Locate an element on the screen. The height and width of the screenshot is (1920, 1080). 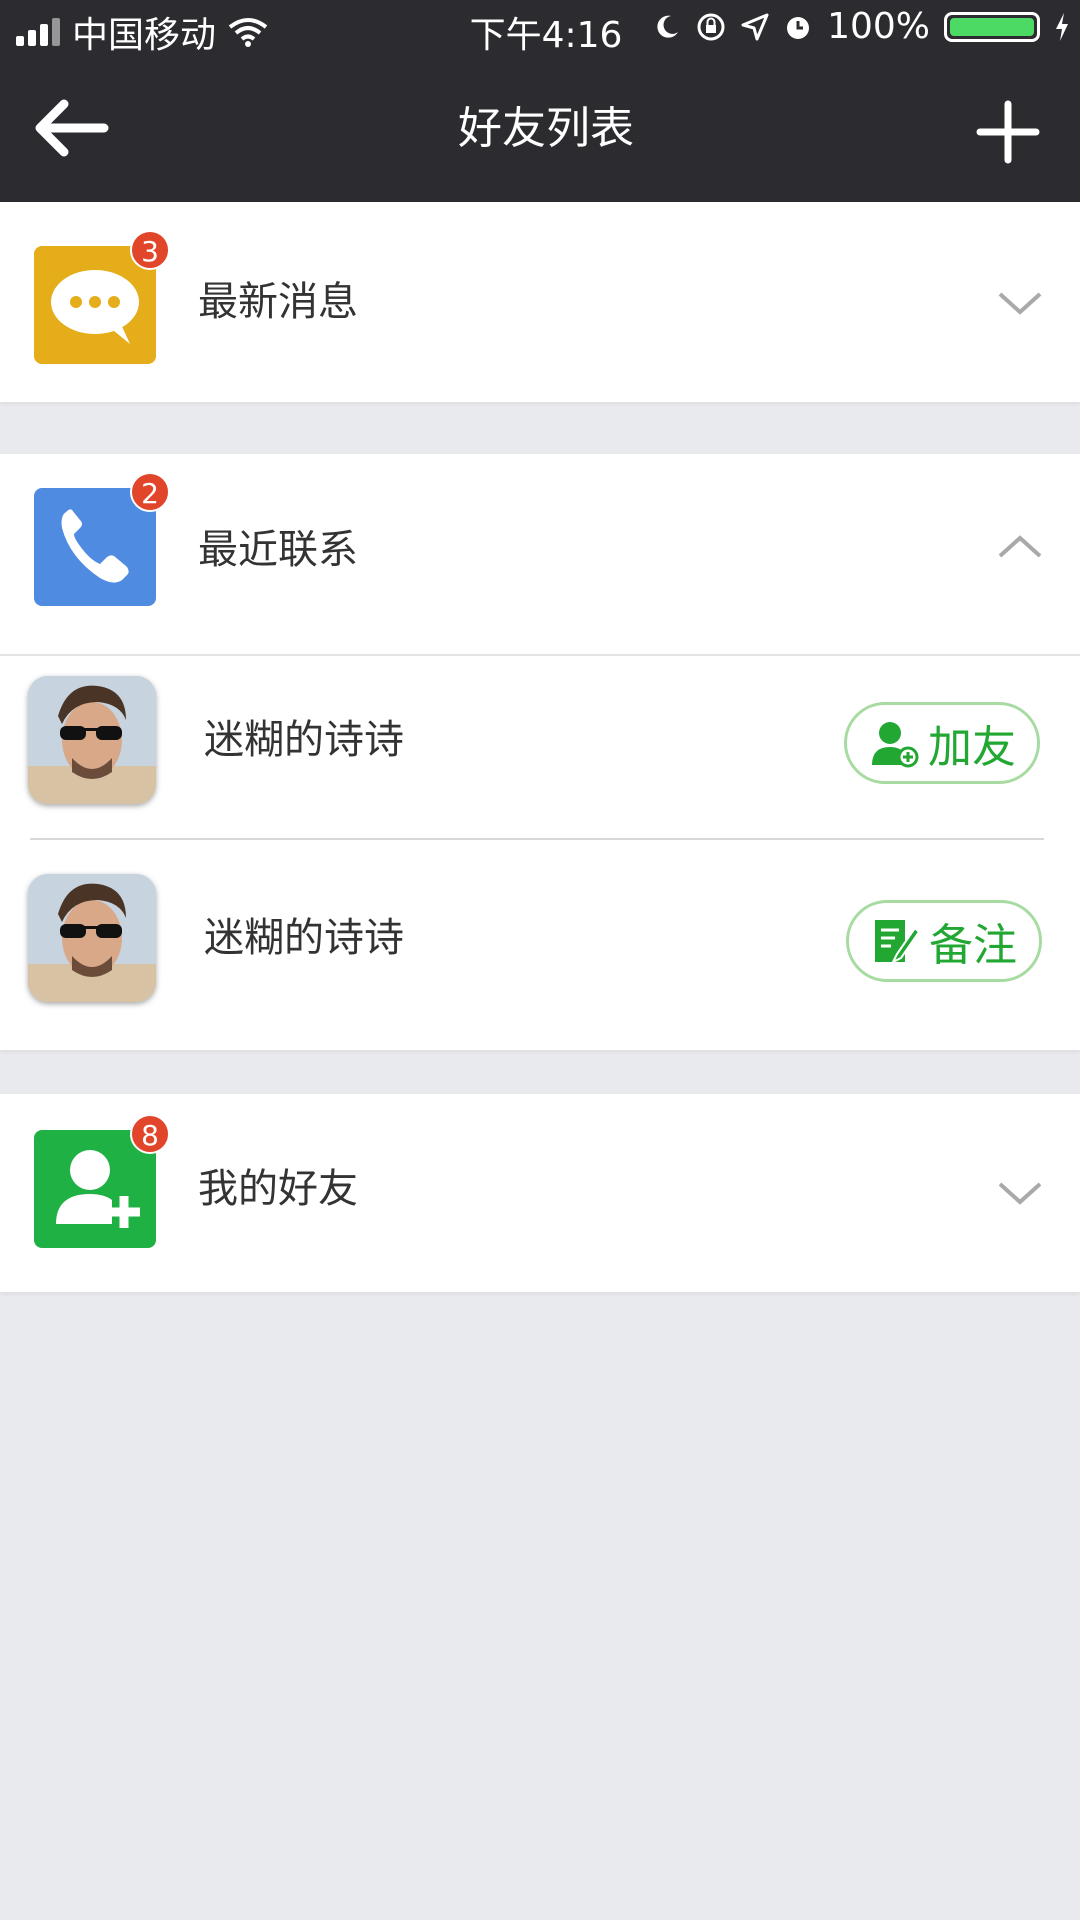
section-my-friends: 8 我的好友 is located at coordinates (540, 1193).